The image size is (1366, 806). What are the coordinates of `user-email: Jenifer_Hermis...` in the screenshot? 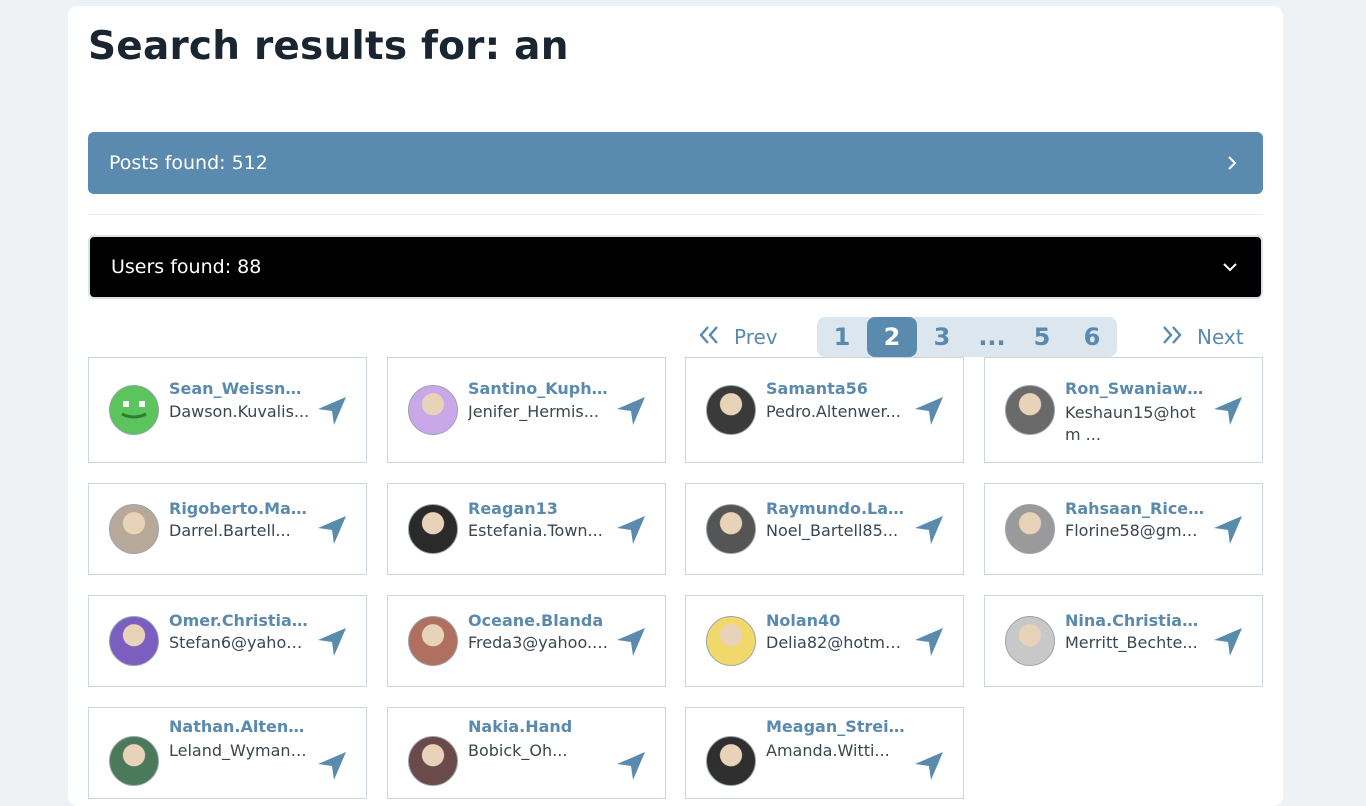 It's located at (533, 411).